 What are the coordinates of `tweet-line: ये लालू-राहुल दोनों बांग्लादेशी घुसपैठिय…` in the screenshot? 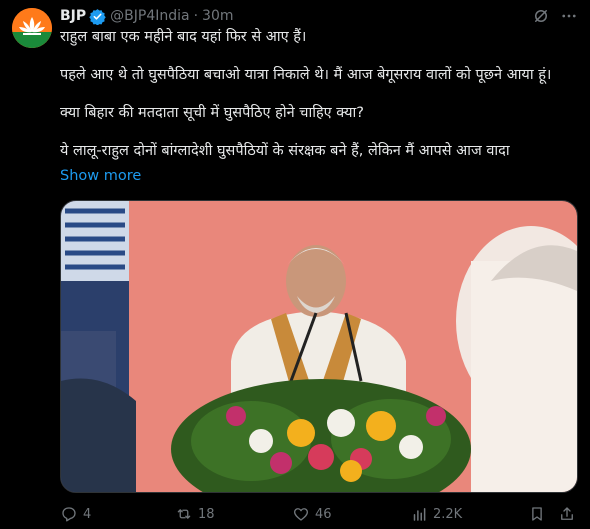 It's located at (285, 151).